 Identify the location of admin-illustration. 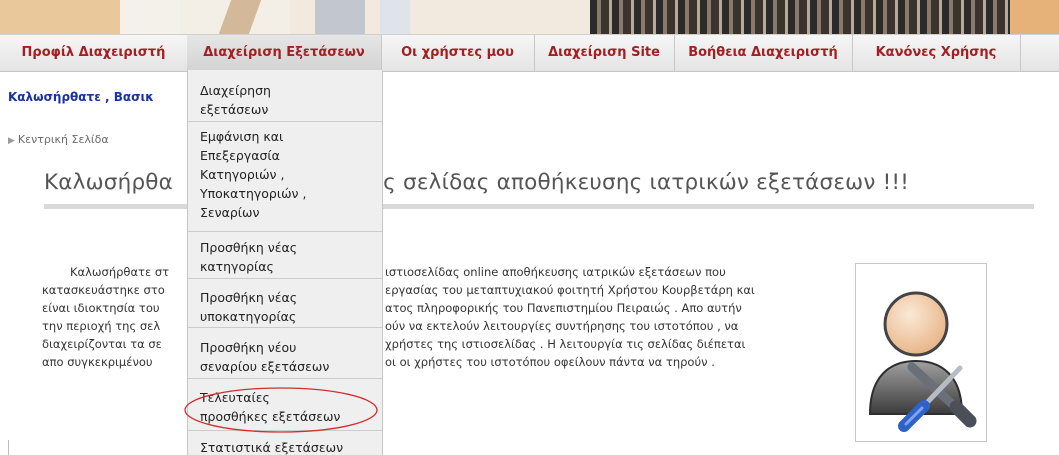
(921, 352).